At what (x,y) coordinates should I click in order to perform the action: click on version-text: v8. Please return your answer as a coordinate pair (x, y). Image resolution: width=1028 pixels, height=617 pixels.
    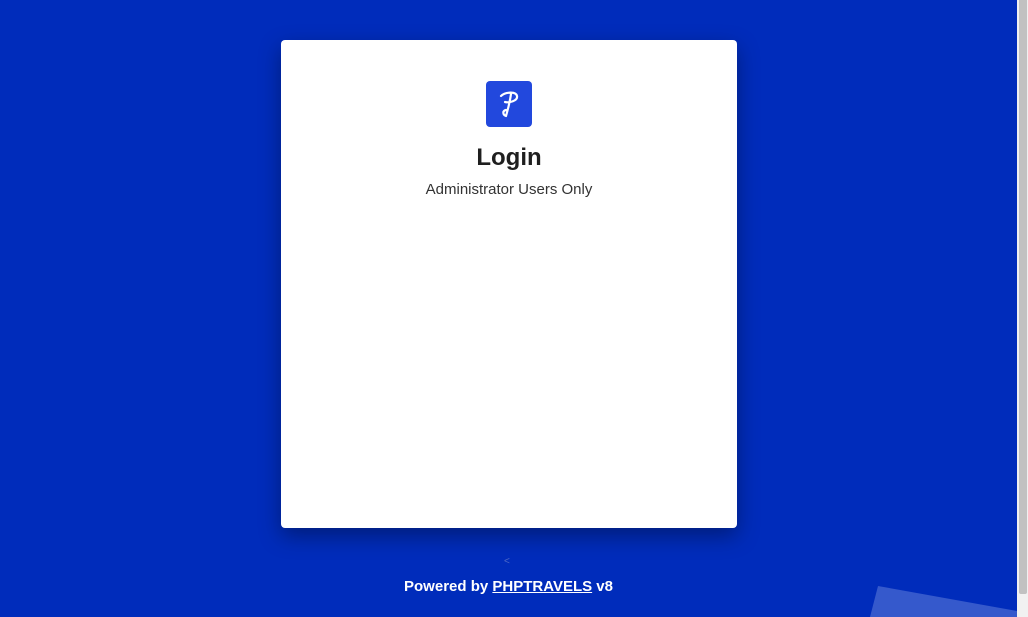
    Looking at the image, I should click on (604, 586).